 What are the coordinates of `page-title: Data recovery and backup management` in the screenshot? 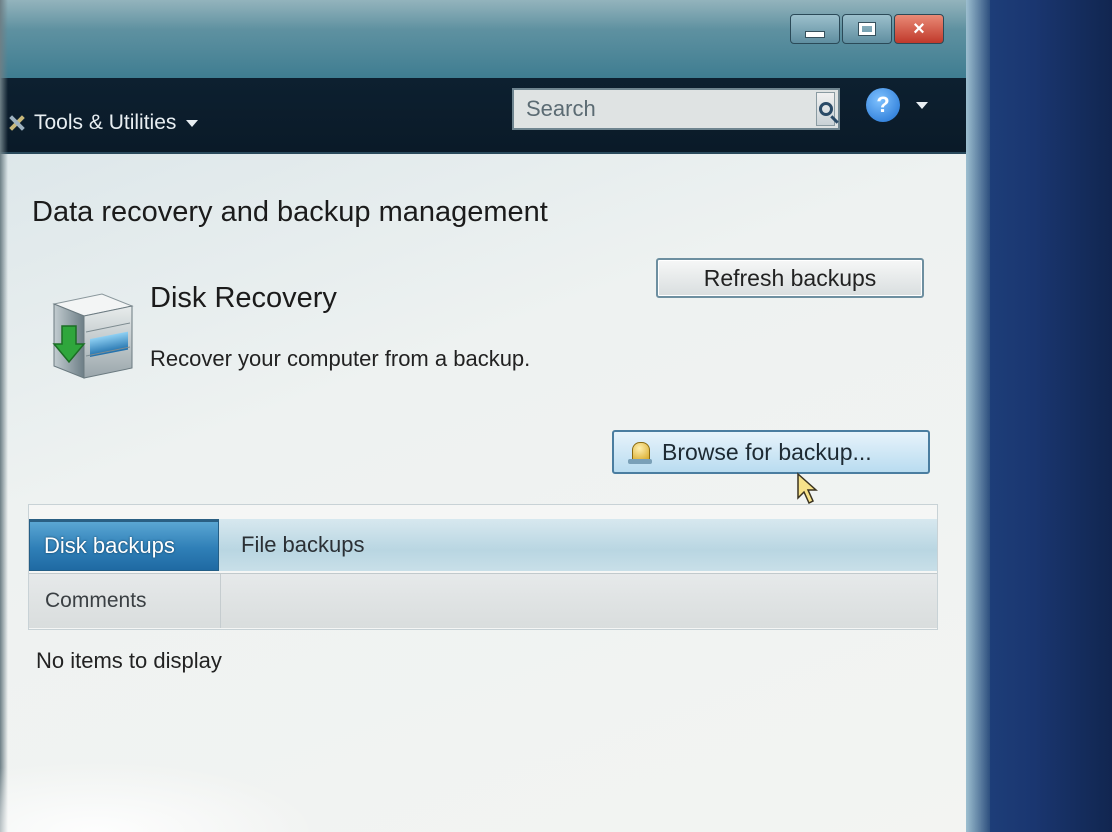 It's located at (290, 212).